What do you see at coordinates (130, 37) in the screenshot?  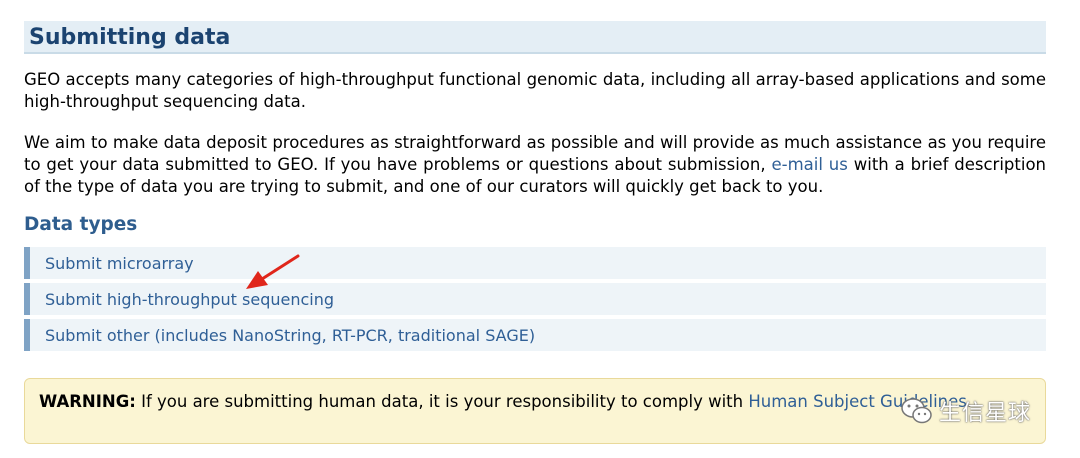 I see `page-title: Submitting data` at bounding box center [130, 37].